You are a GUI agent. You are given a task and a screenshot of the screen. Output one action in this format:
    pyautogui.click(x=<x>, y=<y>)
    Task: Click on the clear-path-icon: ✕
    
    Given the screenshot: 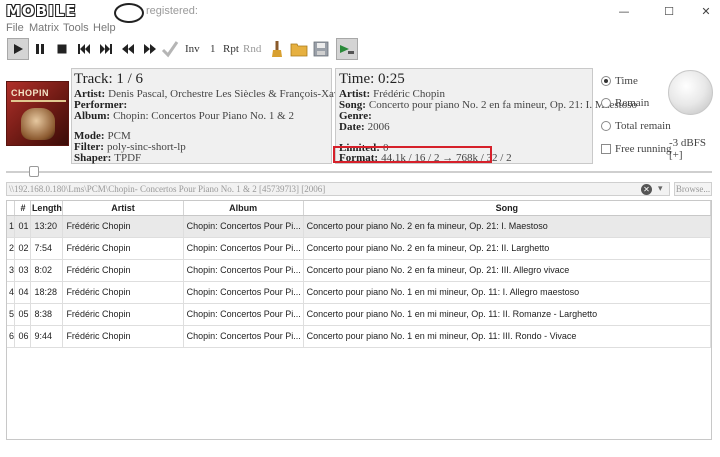 What is the action you would take?
    pyautogui.click(x=646, y=189)
    